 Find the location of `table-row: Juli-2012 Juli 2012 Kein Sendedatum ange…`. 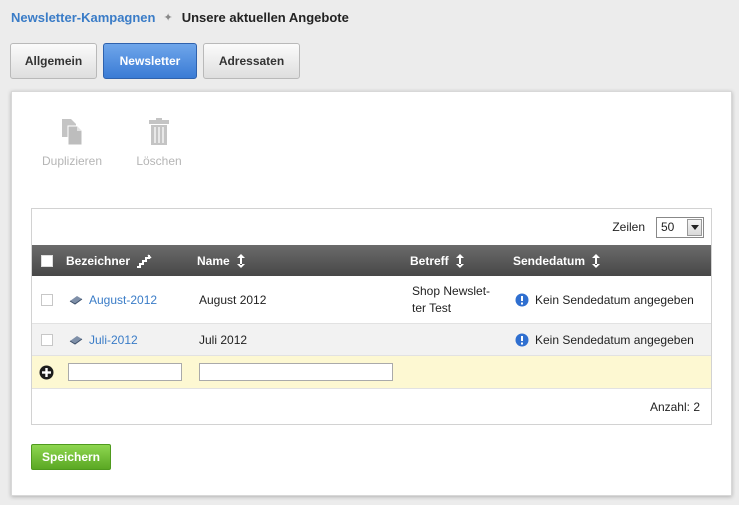

table-row: Juli-2012 Juli 2012 Kein Sendedatum ange… is located at coordinates (371, 340).